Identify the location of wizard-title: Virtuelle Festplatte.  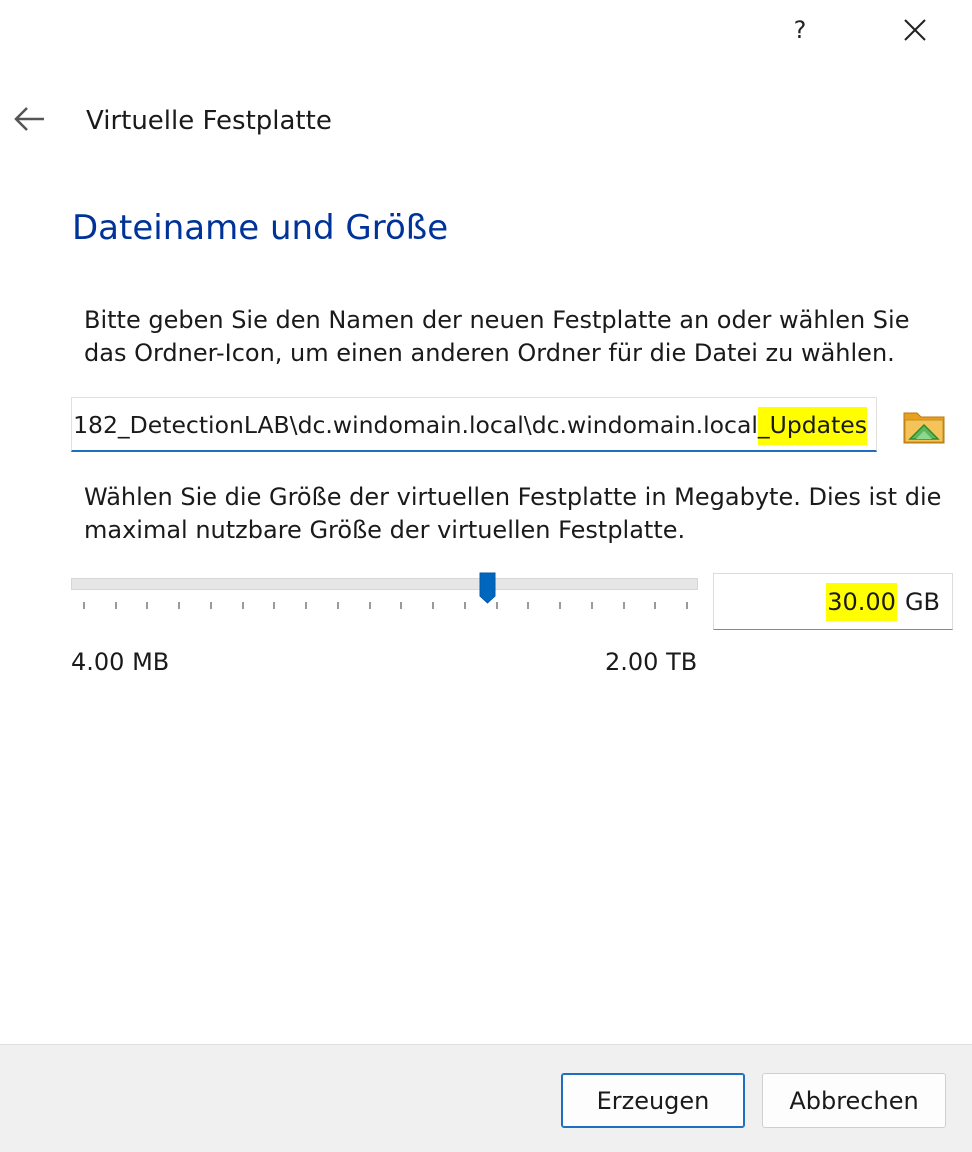
(209, 121).